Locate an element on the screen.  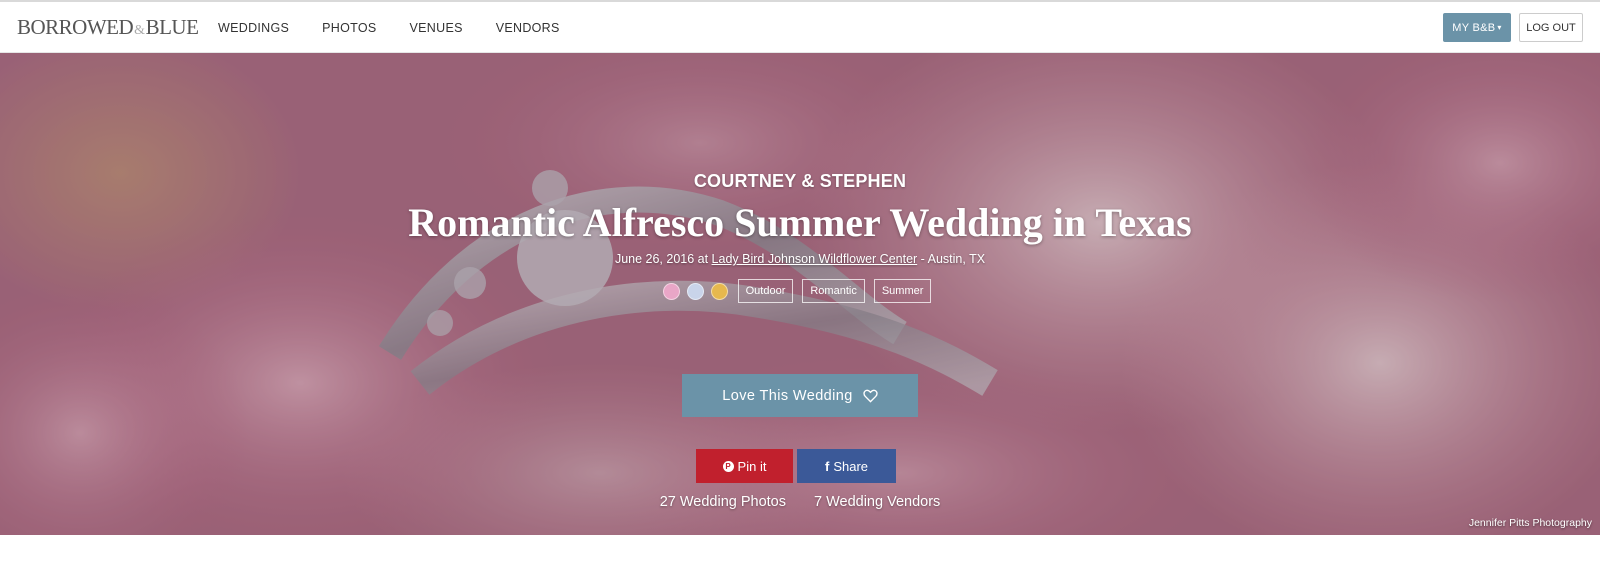
love-wedding-button: Love This Wedding is located at coordinates (800, 395).